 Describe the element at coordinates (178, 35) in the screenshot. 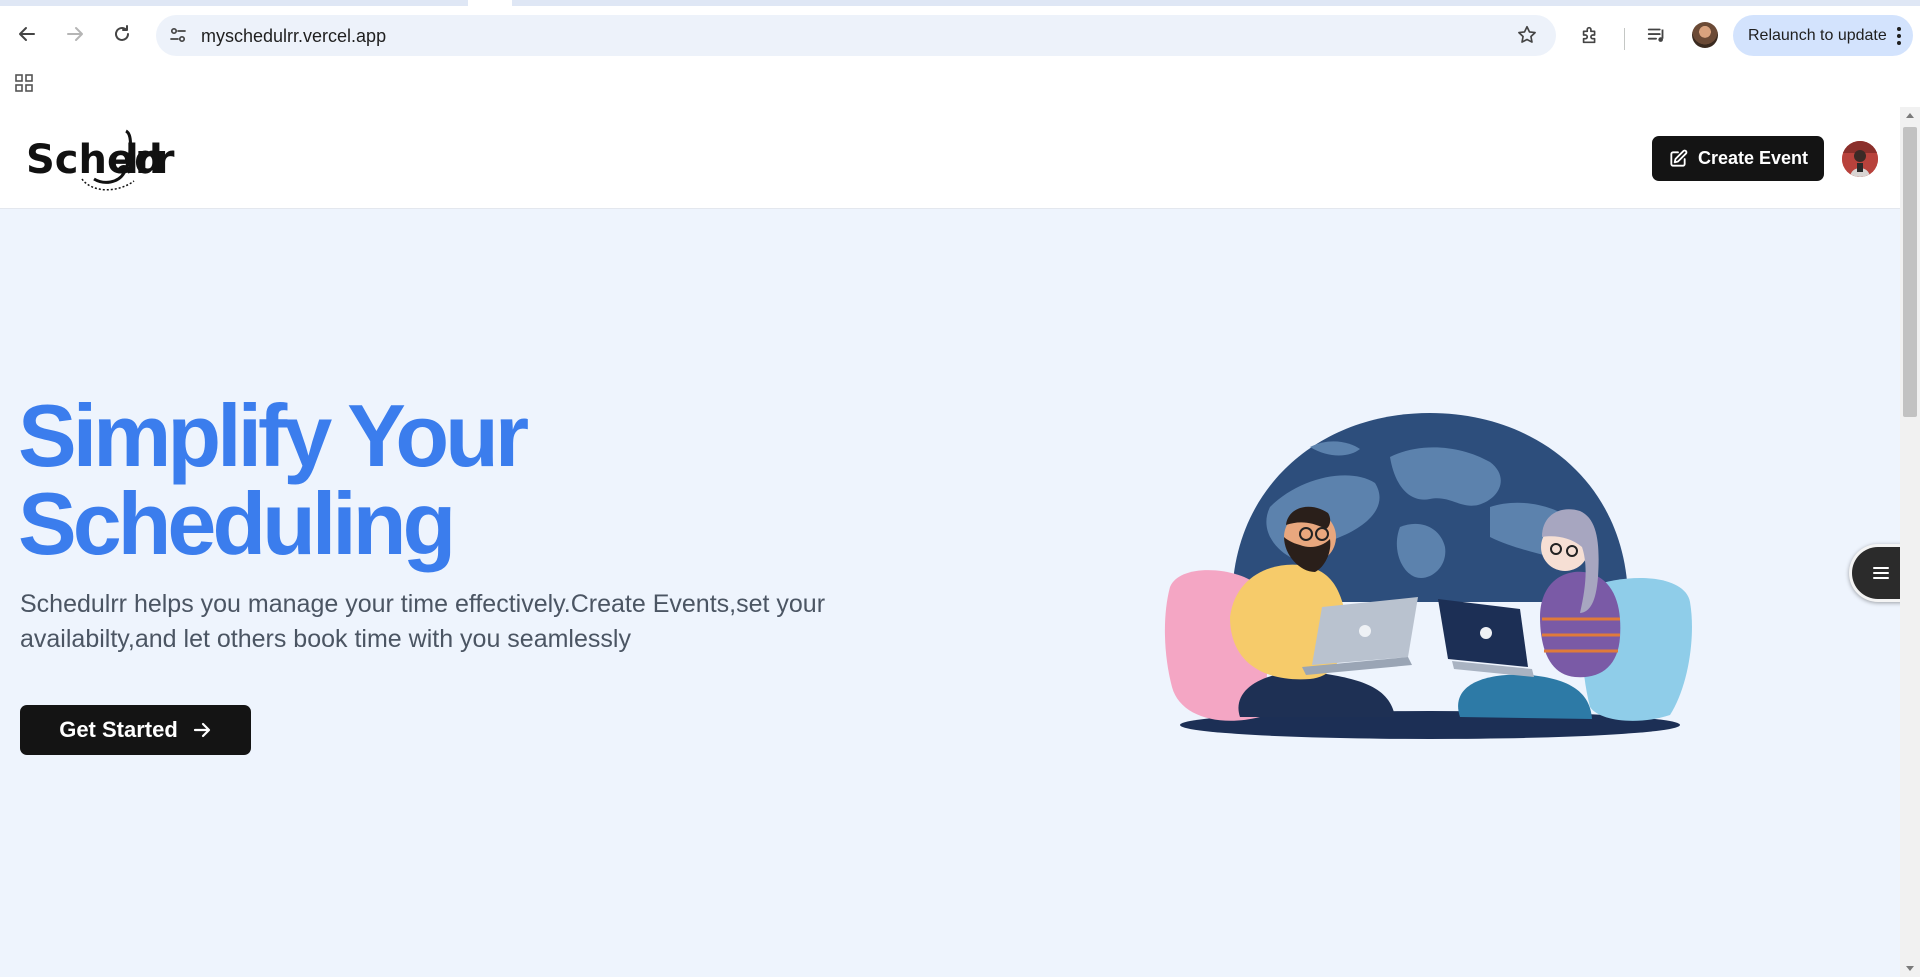

I see `site-info-icon` at that location.